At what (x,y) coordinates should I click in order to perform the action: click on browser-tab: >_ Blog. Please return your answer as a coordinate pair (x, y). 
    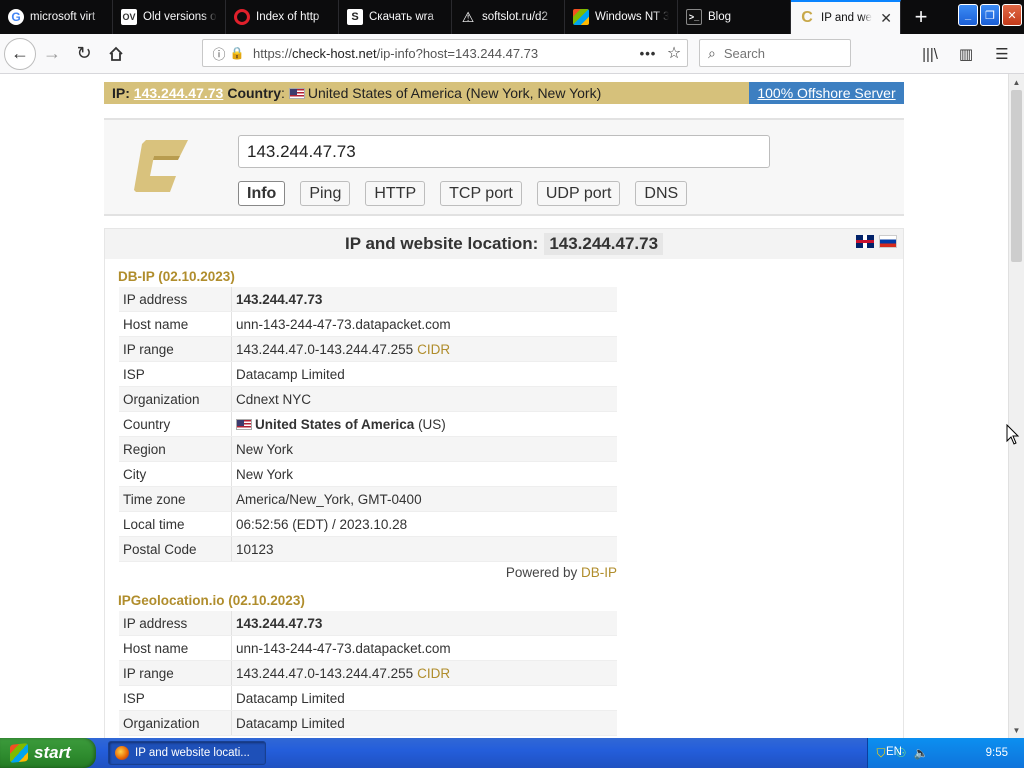
    Looking at the image, I should click on (734, 17).